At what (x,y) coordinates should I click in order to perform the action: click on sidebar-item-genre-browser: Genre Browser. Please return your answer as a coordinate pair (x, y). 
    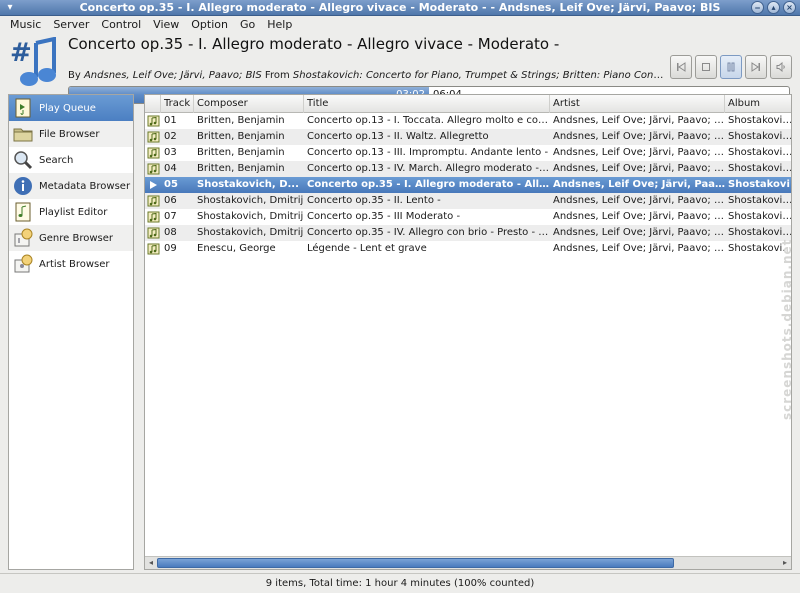
    Looking at the image, I should click on (71, 238).